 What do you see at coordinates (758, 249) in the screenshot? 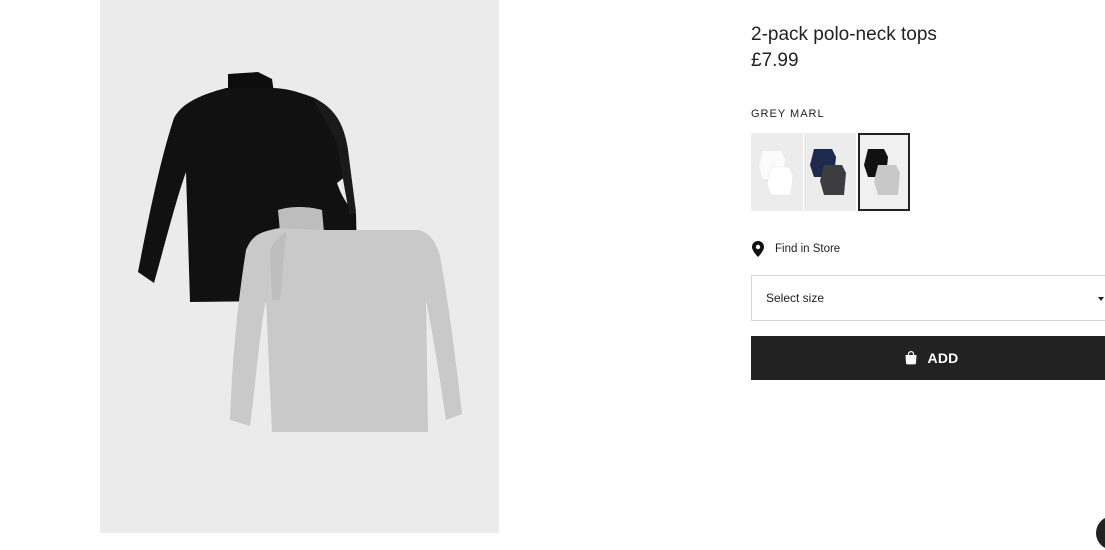
I see `location-pin-icon` at bounding box center [758, 249].